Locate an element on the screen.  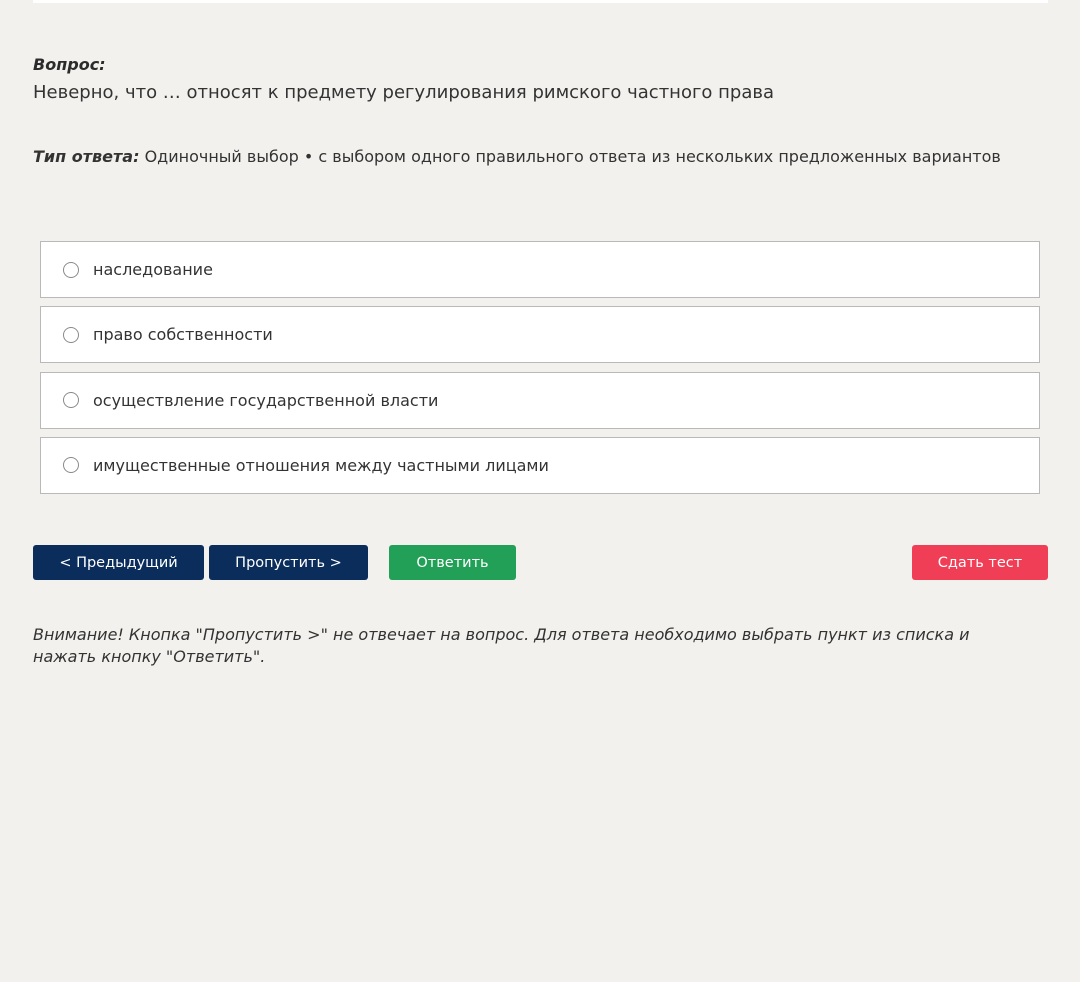
skip-button: Пропустить > is located at coordinates (288, 562).